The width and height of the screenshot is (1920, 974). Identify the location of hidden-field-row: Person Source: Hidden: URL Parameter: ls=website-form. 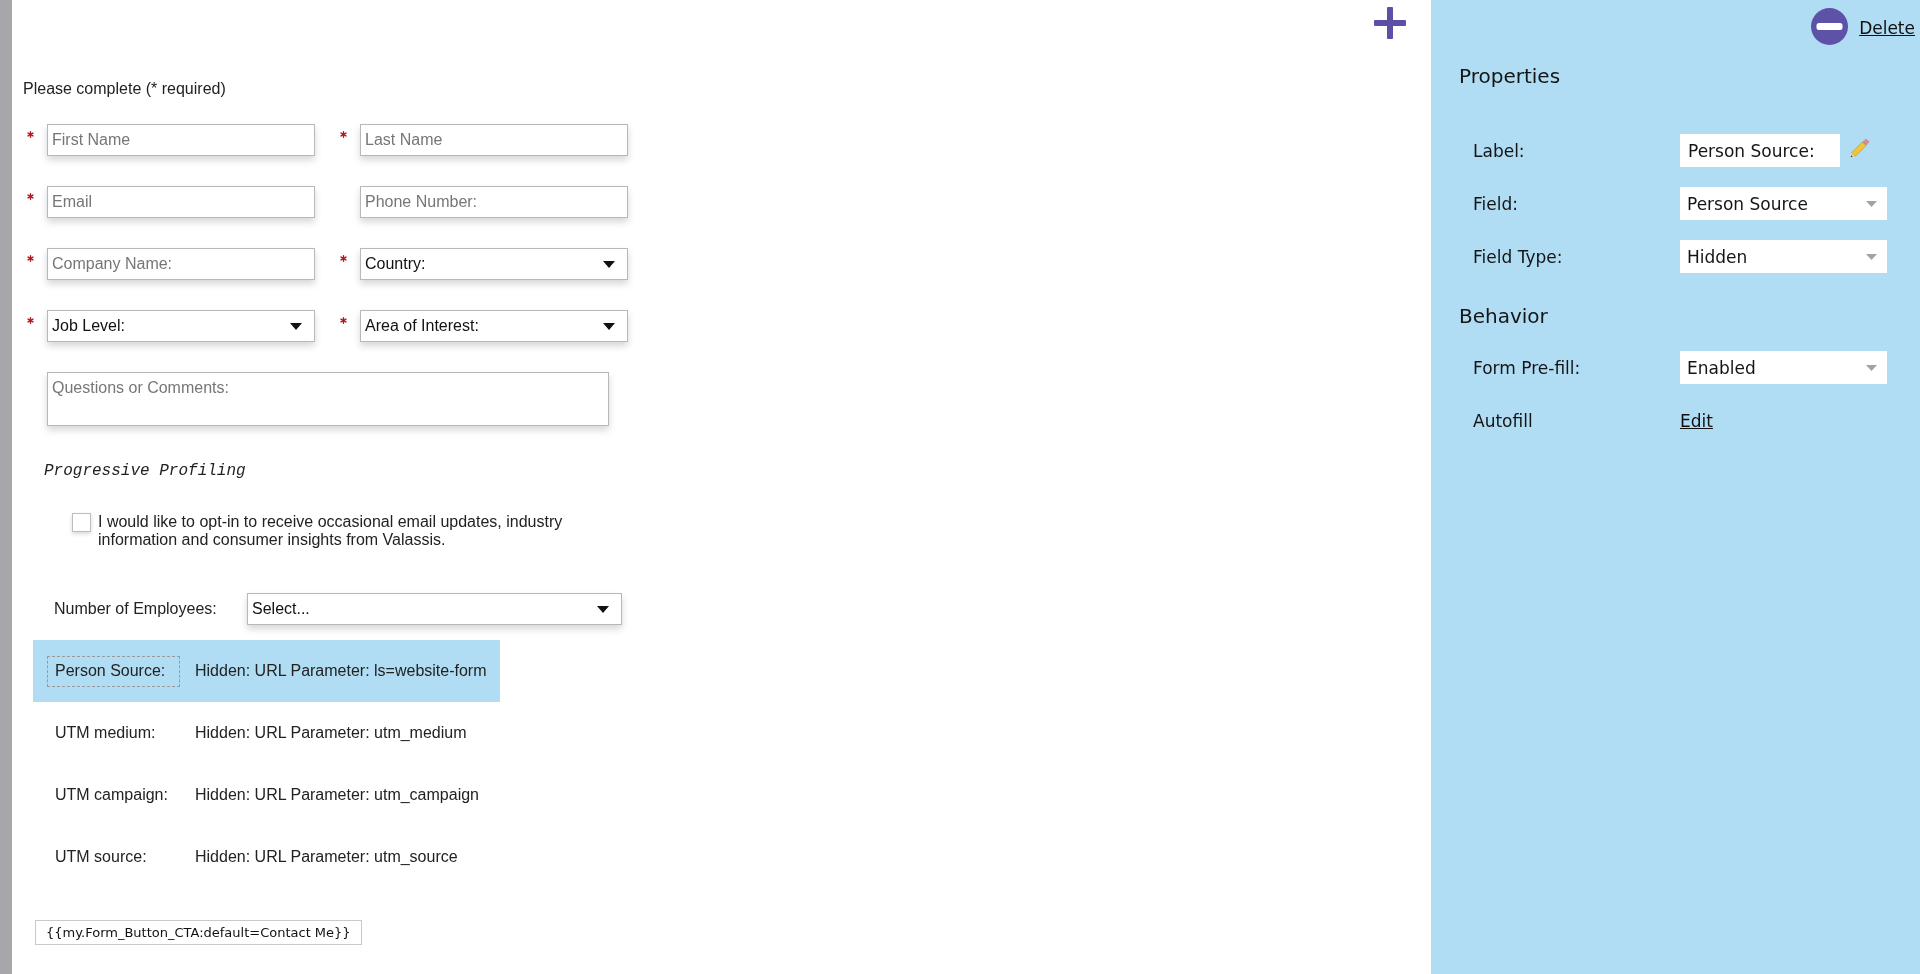
(266, 671).